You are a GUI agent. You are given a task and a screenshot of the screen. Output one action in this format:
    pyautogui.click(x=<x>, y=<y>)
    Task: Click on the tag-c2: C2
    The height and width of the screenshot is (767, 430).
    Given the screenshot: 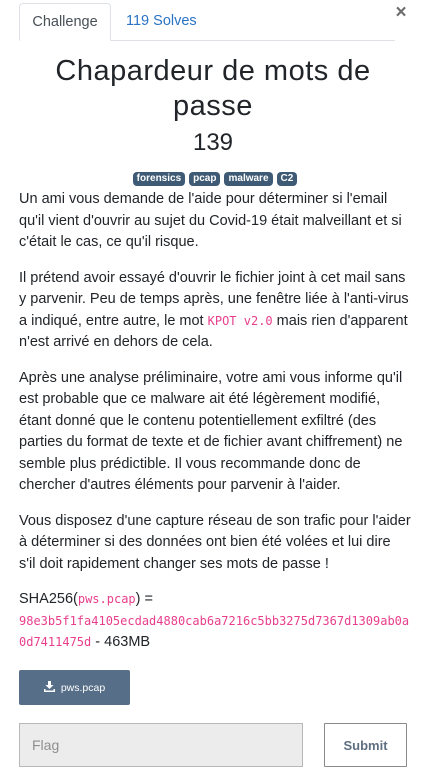 What is the action you would take?
    pyautogui.click(x=287, y=179)
    